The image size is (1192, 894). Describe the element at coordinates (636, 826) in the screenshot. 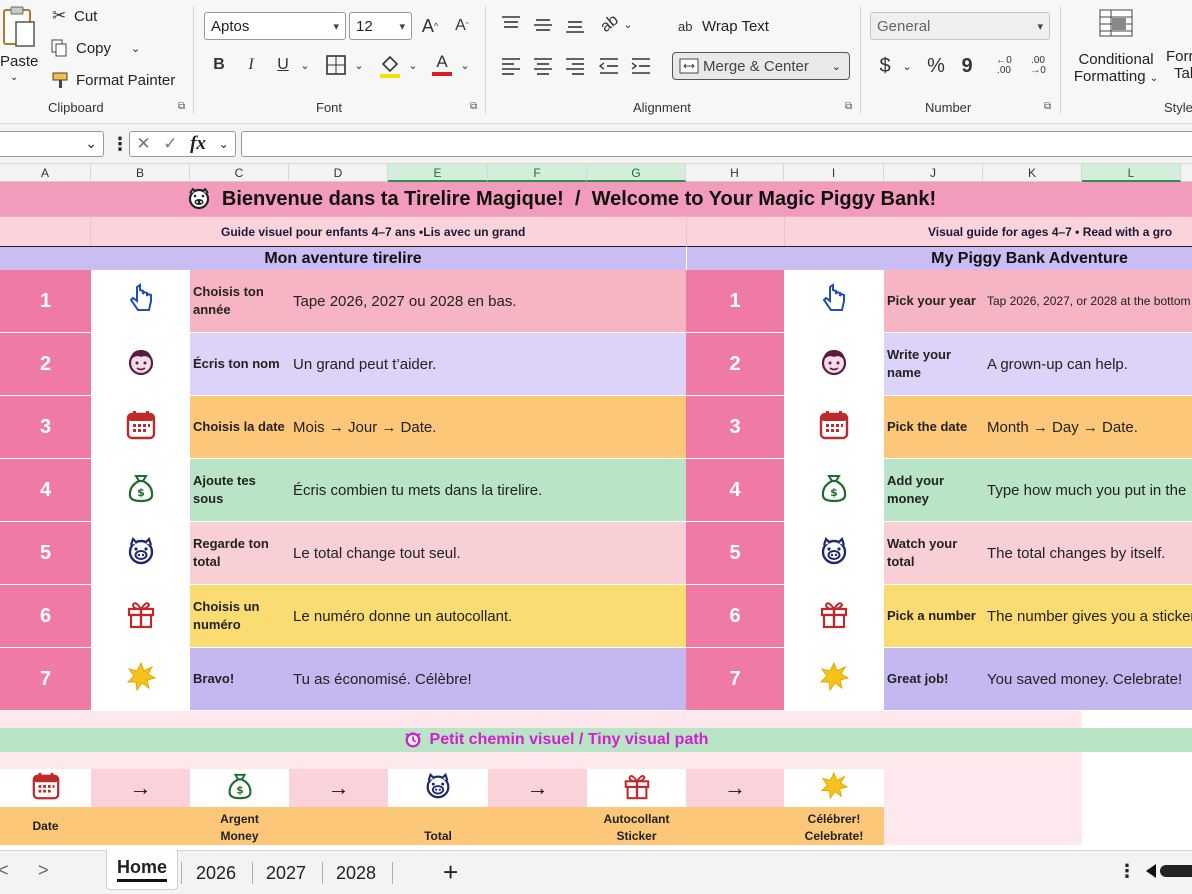

I see `path-label: Autocollant Sticker` at that location.